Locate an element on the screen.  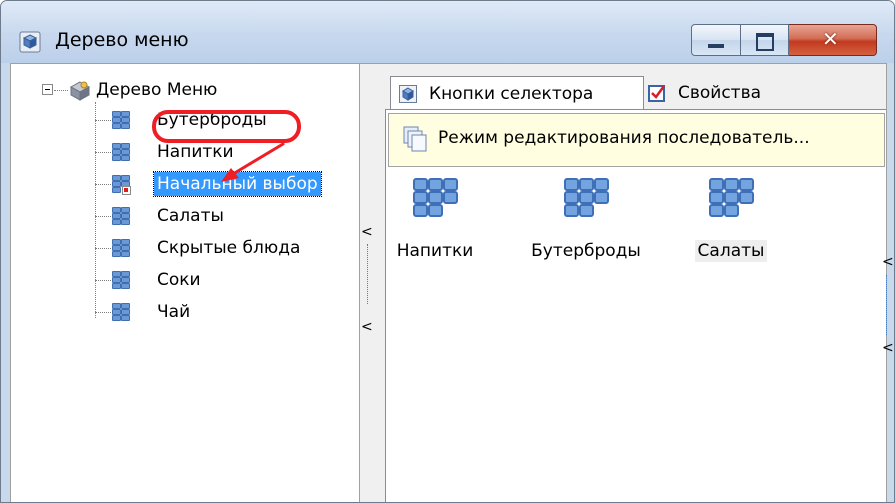
annotation-circle is located at coordinates (226, 126).